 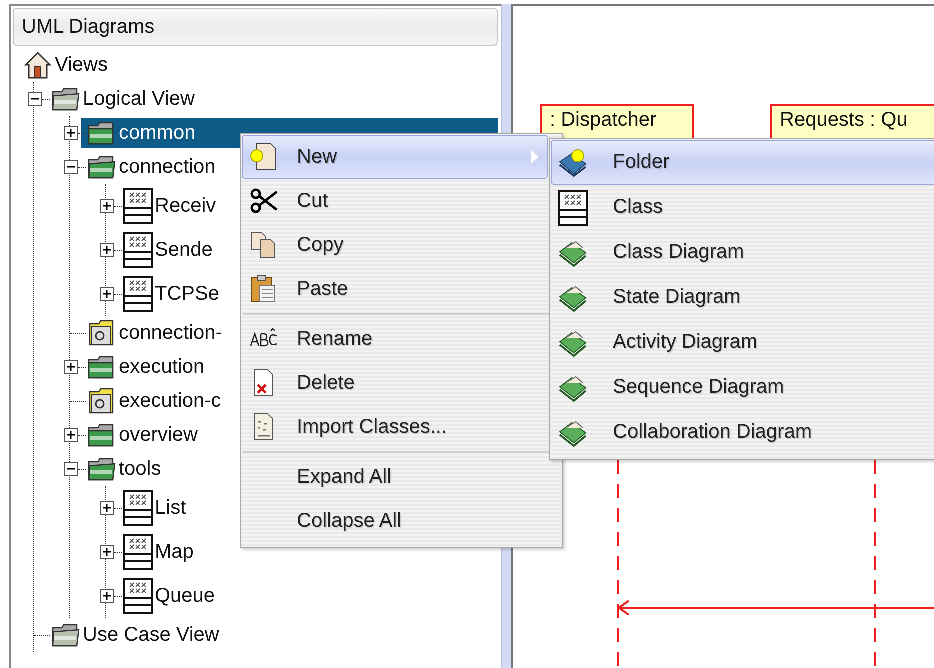 What do you see at coordinates (170, 294) in the screenshot?
I see `tree-item: TCPSe` at bounding box center [170, 294].